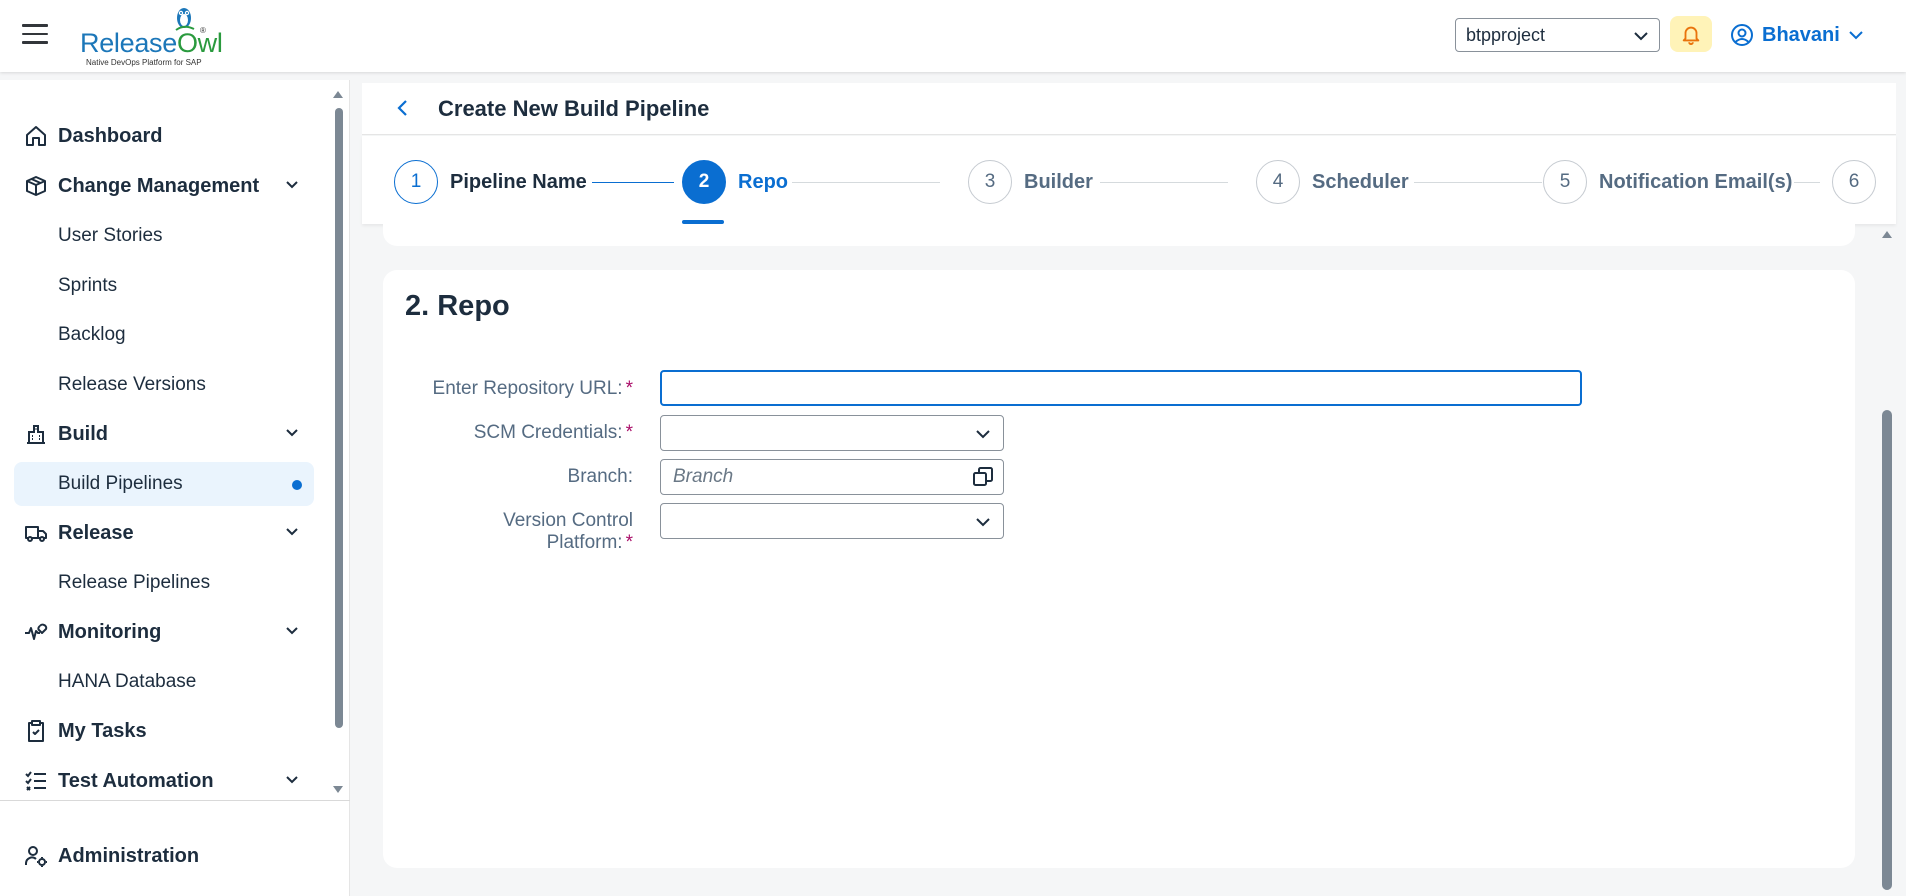 The width and height of the screenshot is (1906, 896). What do you see at coordinates (832, 433) in the screenshot?
I see `scm-credentials-select` at bounding box center [832, 433].